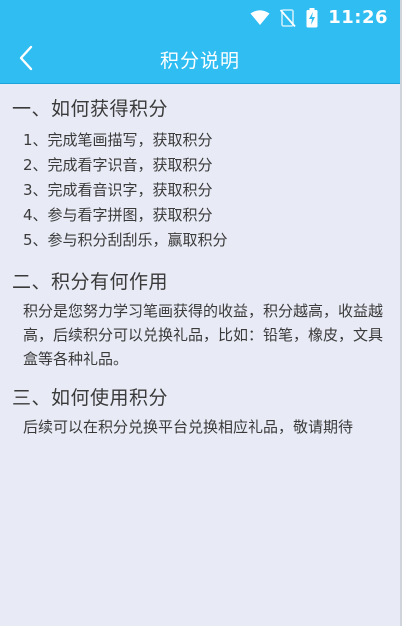 This screenshot has height=626, width=404. What do you see at coordinates (200, 18) in the screenshot?
I see `status-bar: 11:26` at bounding box center [200, 18].